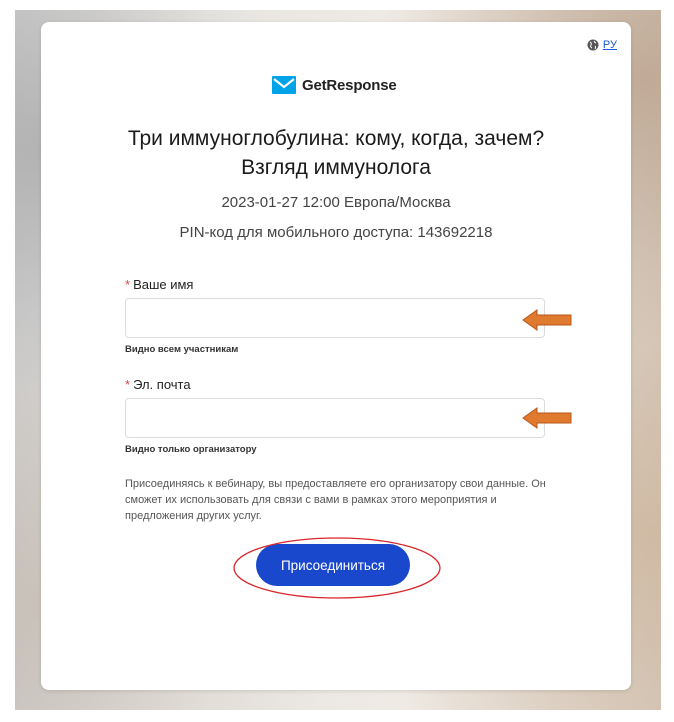 This screenshot has width=674, height=722. What do you see at coordinates (182, 349) in the screenshot?
I see `name-hint: Видно всем участникам` at bounding box center [182, 349].